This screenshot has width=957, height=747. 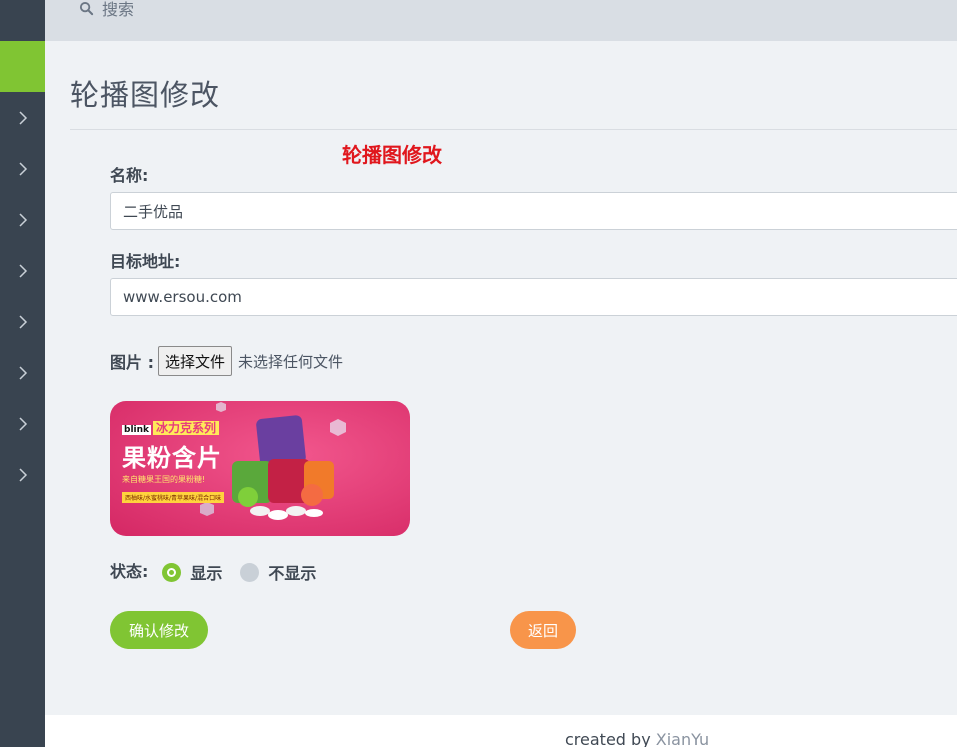 I want to click on file-status: 未选择任何文件, so click(x=291, y=361).